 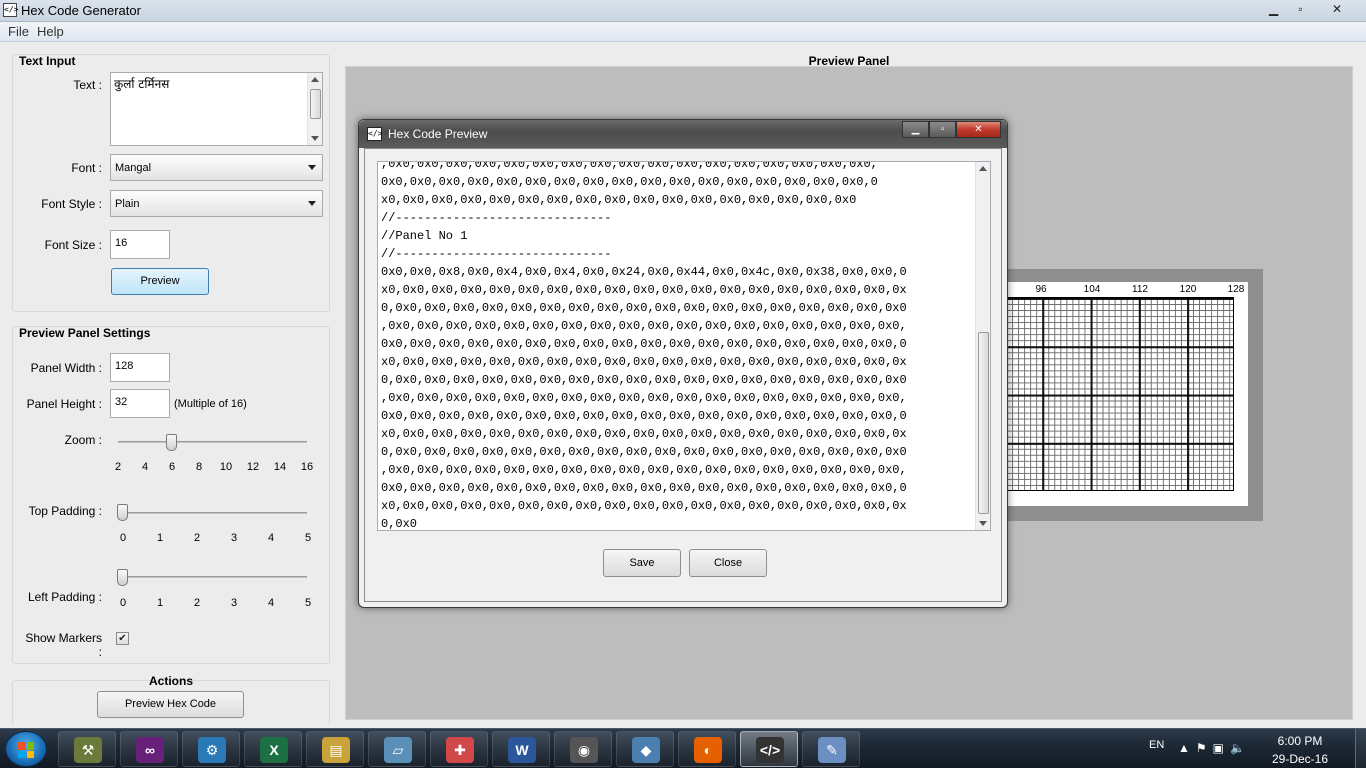 What do you see at coordinates (140, 244) in the screenshot?
I see `font-size-input: 16` at bounding box center [140, 244].